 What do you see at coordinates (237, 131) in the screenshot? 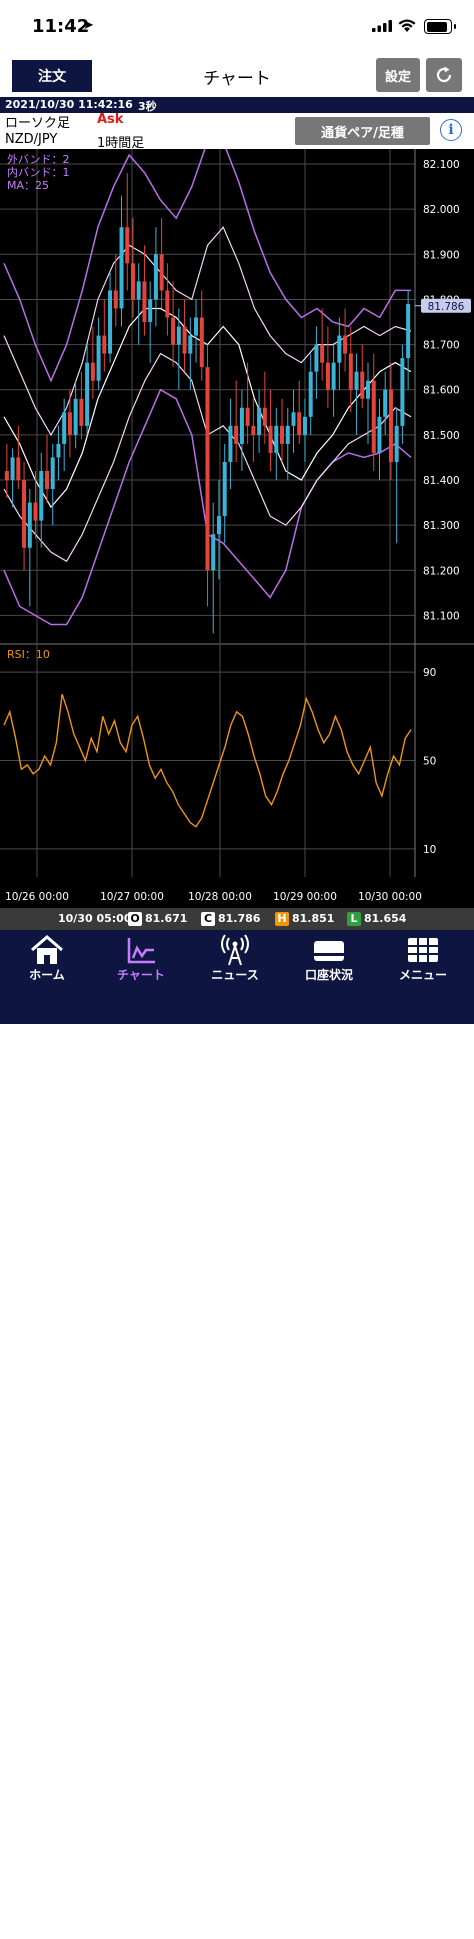
I see `chart-settings-row: ローソク足 Ask NZD/JPY 1時間足 通貨ペア/足種 i` at bounding box center [237, 131].